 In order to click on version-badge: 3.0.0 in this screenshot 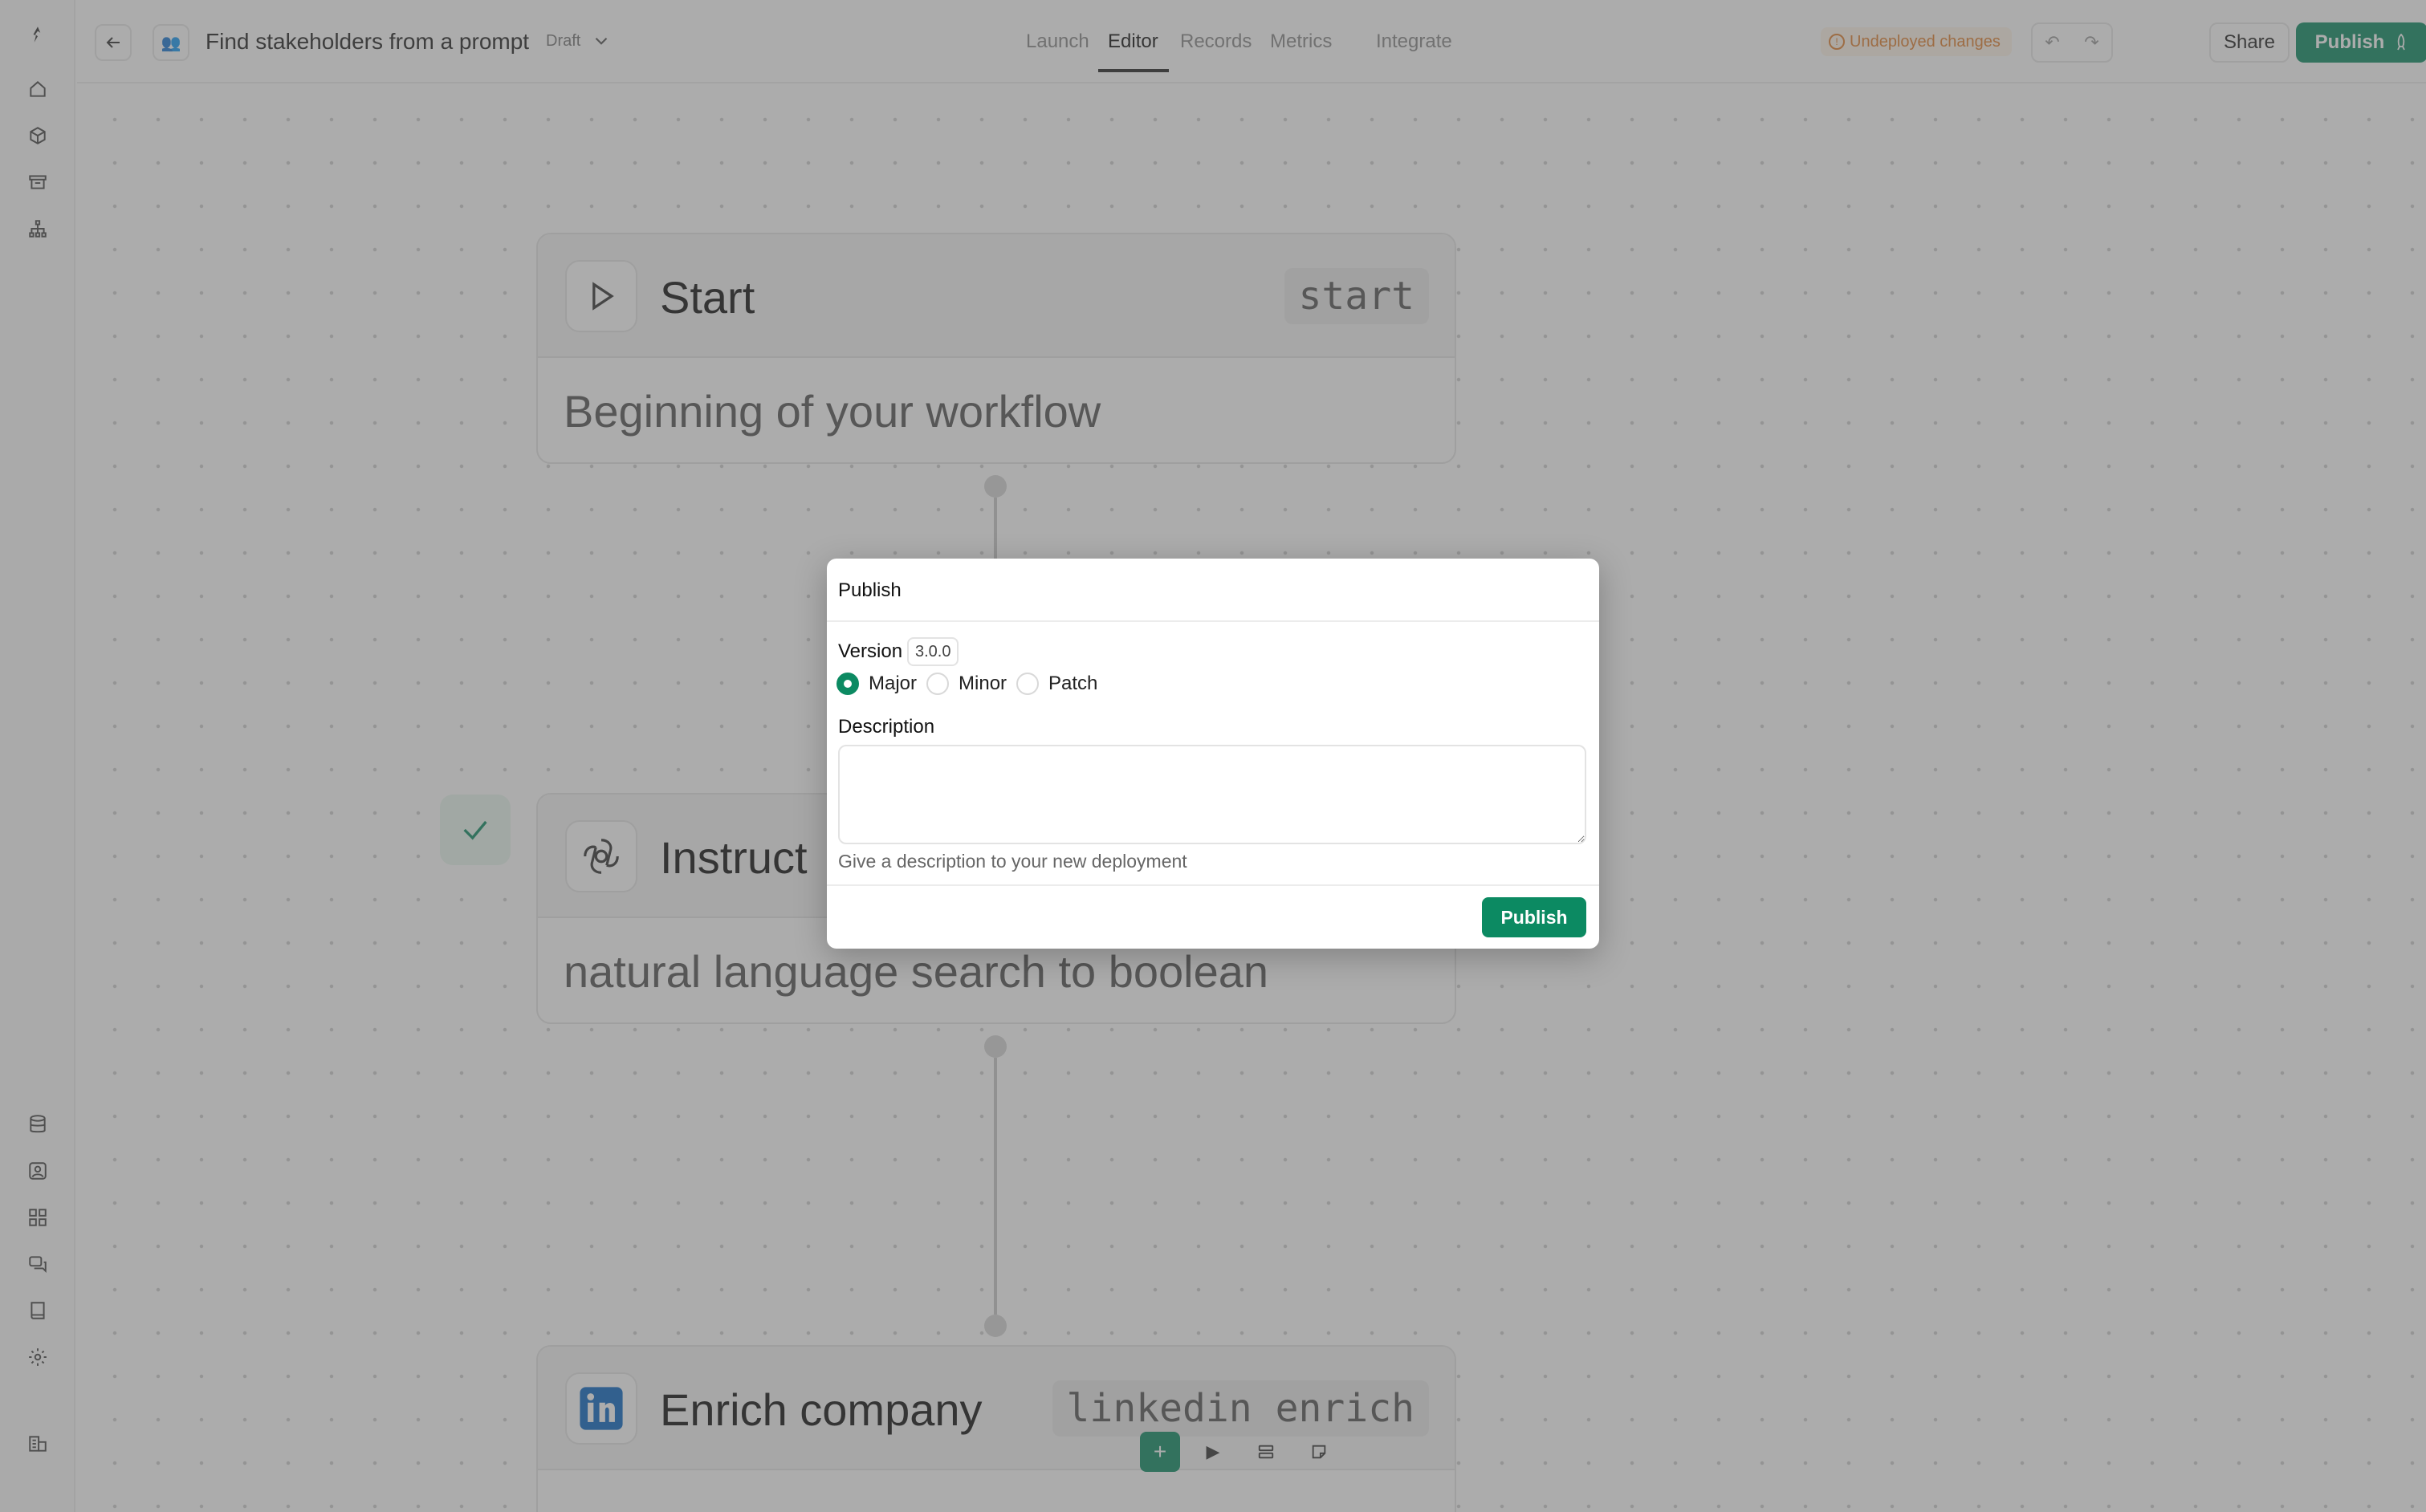, I will do `click(933, 651)`.